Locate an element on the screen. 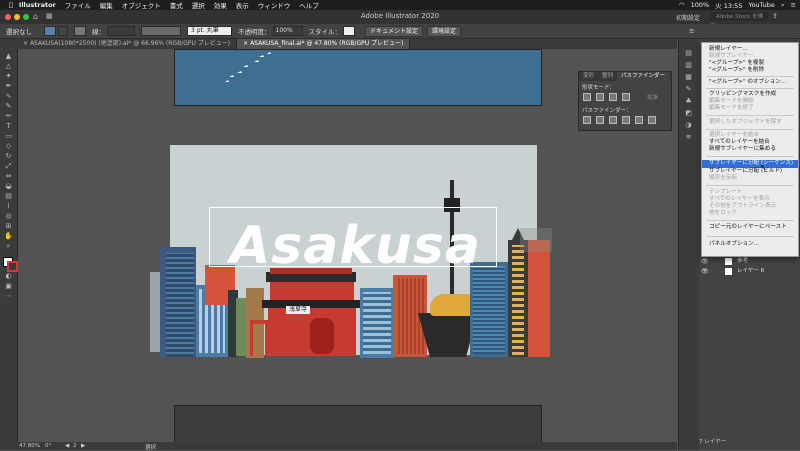 This screenshot has width=800, height=451. menu-file: ファイル is located at coordinates (78, 5).